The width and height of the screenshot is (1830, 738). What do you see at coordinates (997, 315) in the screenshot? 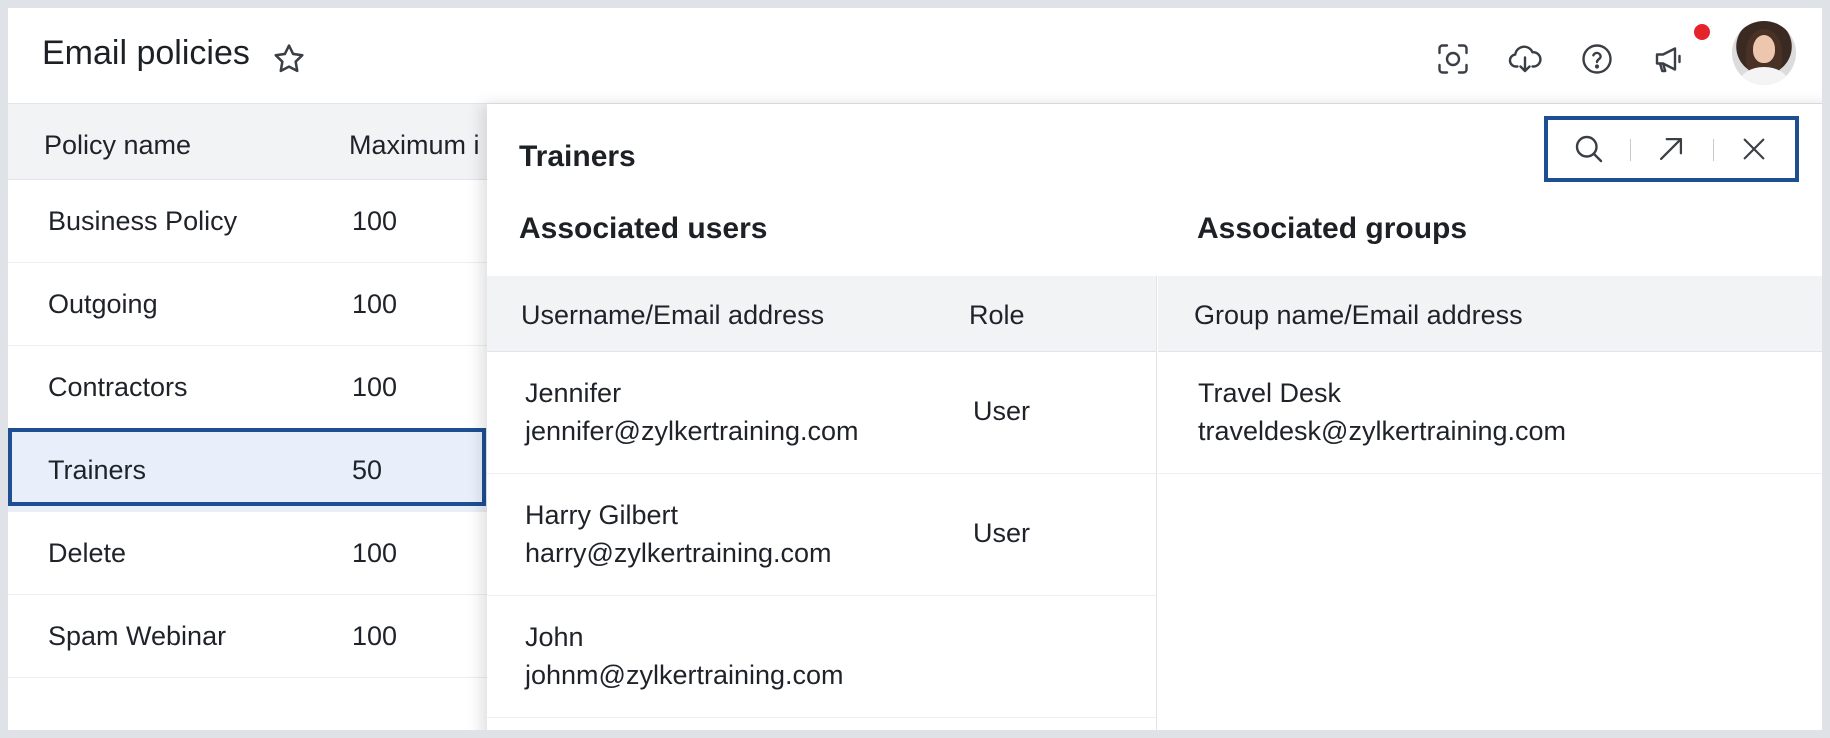
I see `column-header-role: Role` at bounding box center [997, 315].